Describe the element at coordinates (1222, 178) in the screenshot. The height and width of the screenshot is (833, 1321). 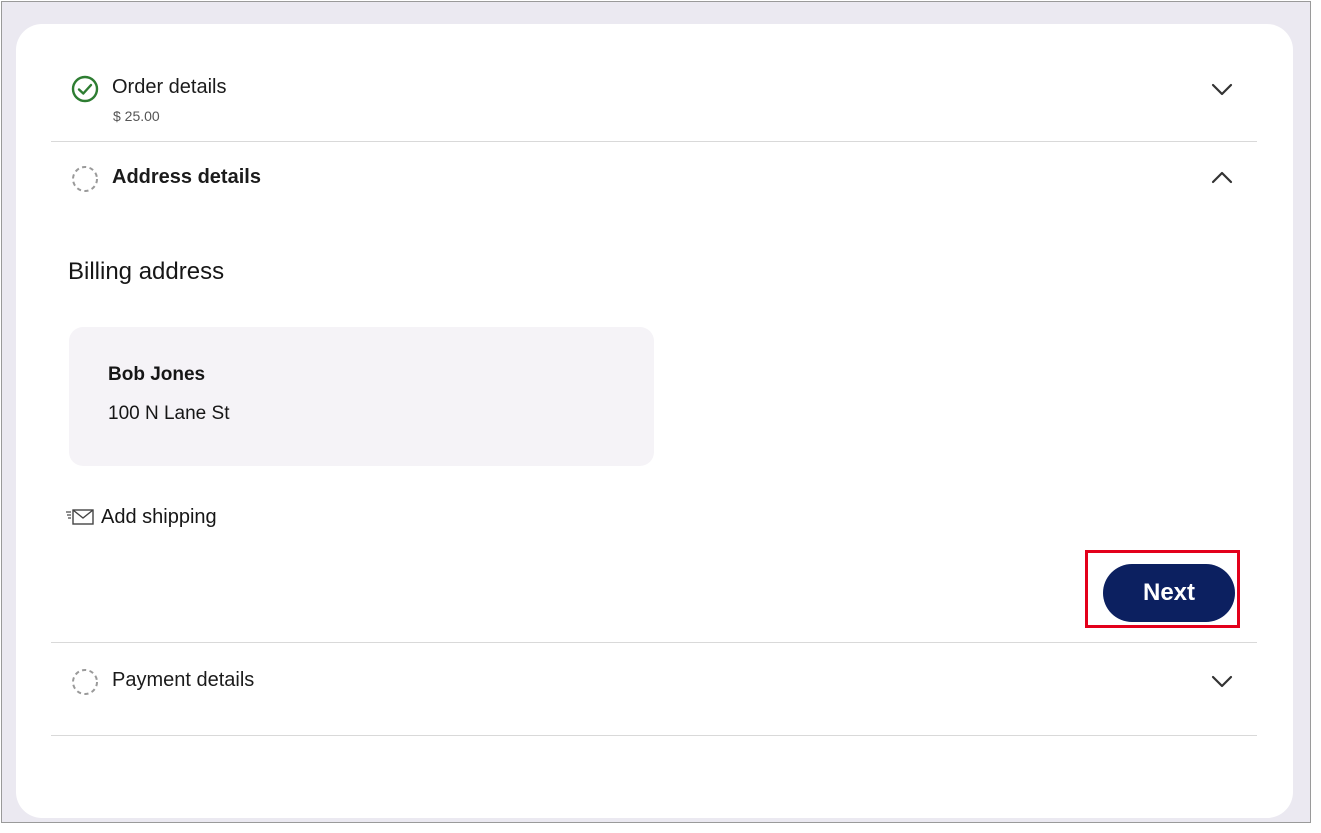
I see `chevron-up-icon` at that location.